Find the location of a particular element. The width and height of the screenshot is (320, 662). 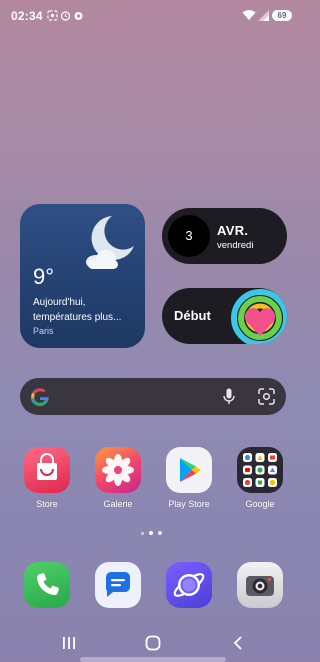

microphone-icon is located at coordinates (229, 396).